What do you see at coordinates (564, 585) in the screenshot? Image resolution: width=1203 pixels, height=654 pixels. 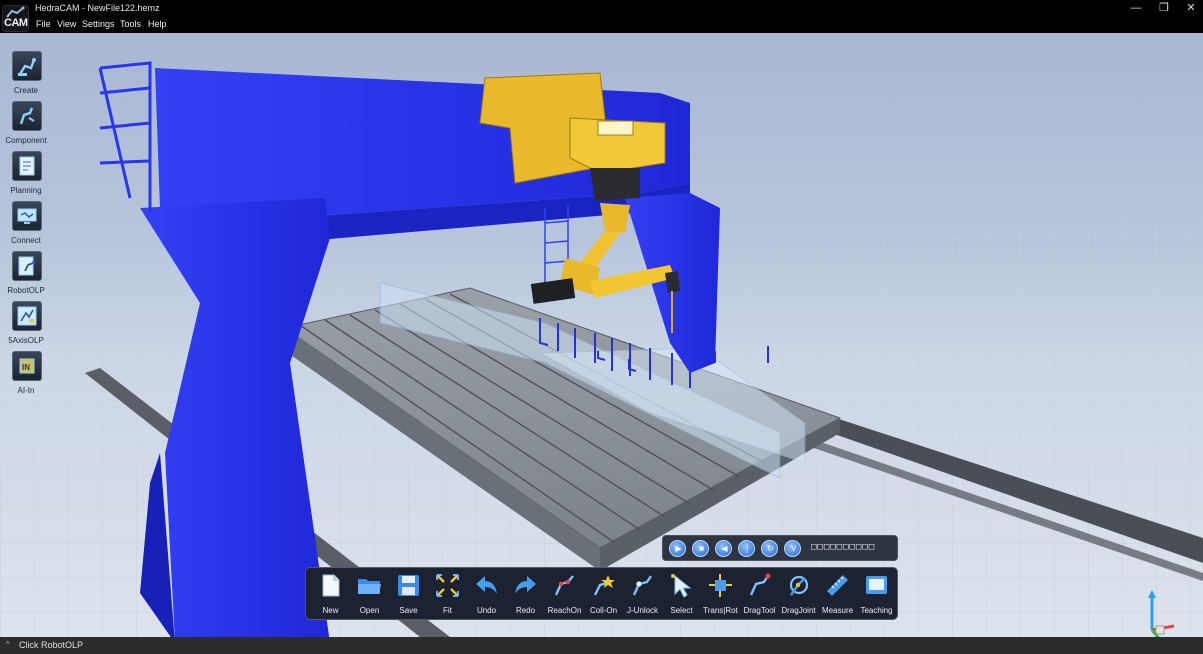 I see `reach-on-icon` at bounding box center [564, 585].